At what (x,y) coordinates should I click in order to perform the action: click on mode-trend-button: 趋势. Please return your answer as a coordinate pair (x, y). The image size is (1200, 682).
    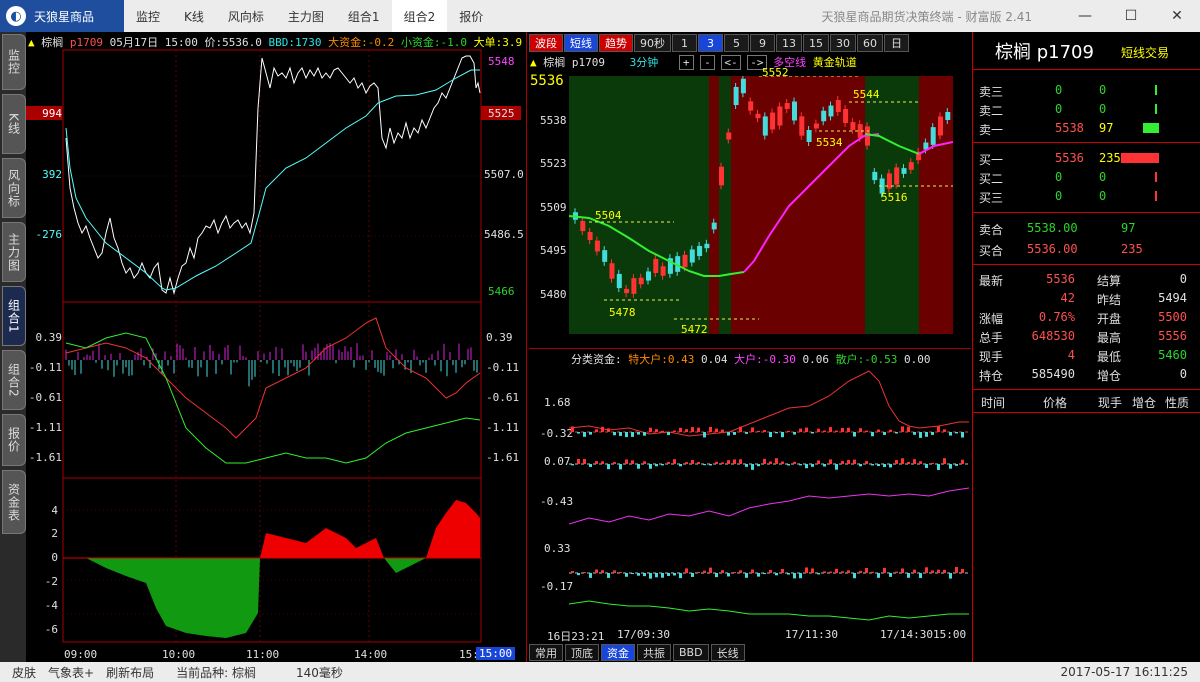
    Looking at the image, I should click on (616, 43).